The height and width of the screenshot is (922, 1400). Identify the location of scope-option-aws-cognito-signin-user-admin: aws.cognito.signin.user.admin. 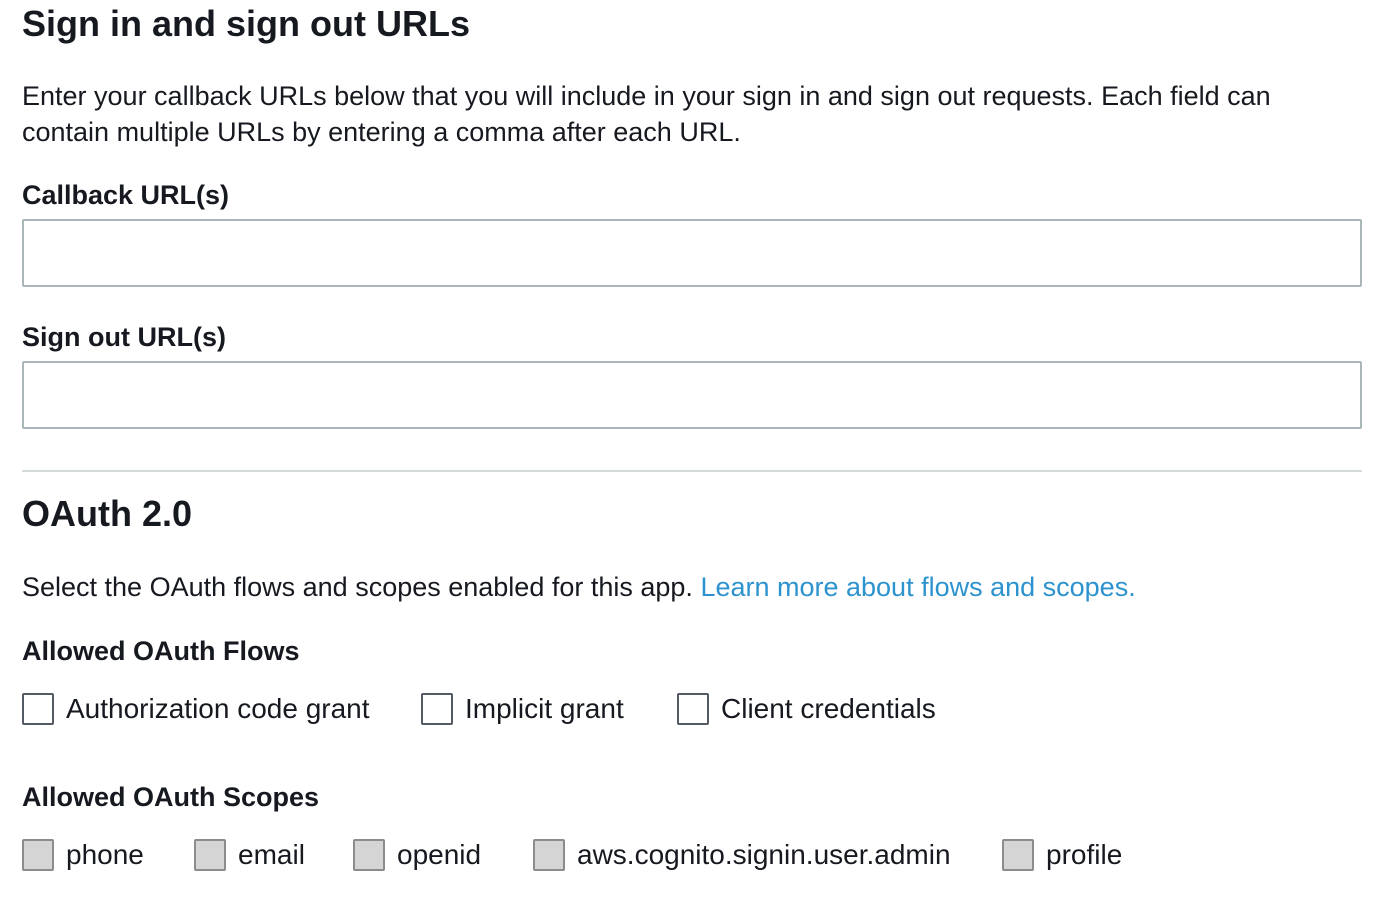
(742, 855).